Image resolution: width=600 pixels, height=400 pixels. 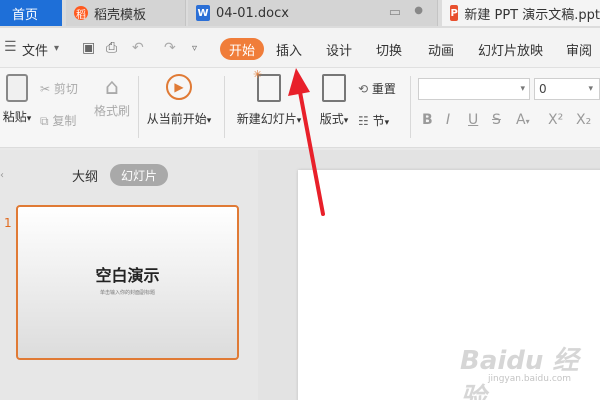 What do you see at coordinates (530, 379) in the screenshot?
I see `watermark-url: jingyan.baidu.com` at bounding box center [530, 379].